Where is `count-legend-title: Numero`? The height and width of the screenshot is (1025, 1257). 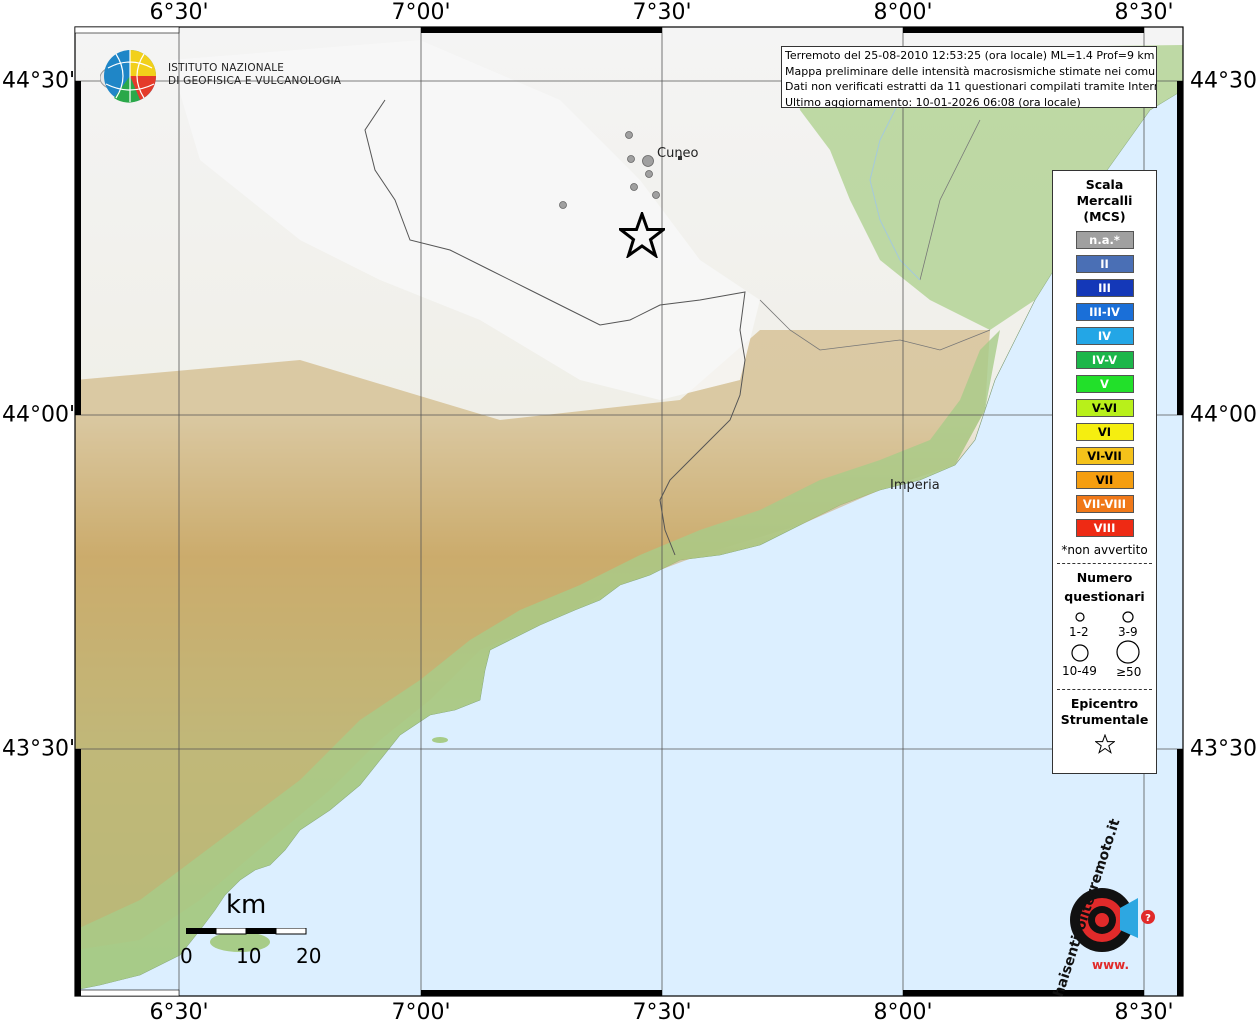 count-legend-title: Numero is located at coordinates (1104, 577).